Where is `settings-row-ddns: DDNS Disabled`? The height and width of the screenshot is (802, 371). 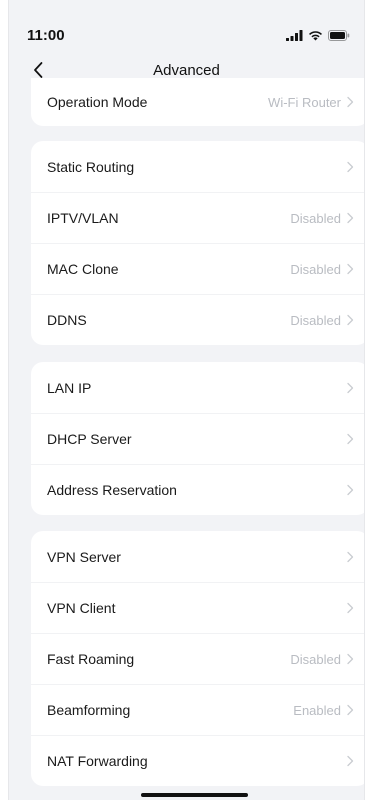 settings-row-ddns: DDNS Disabled is located at coordinates (197, 319).